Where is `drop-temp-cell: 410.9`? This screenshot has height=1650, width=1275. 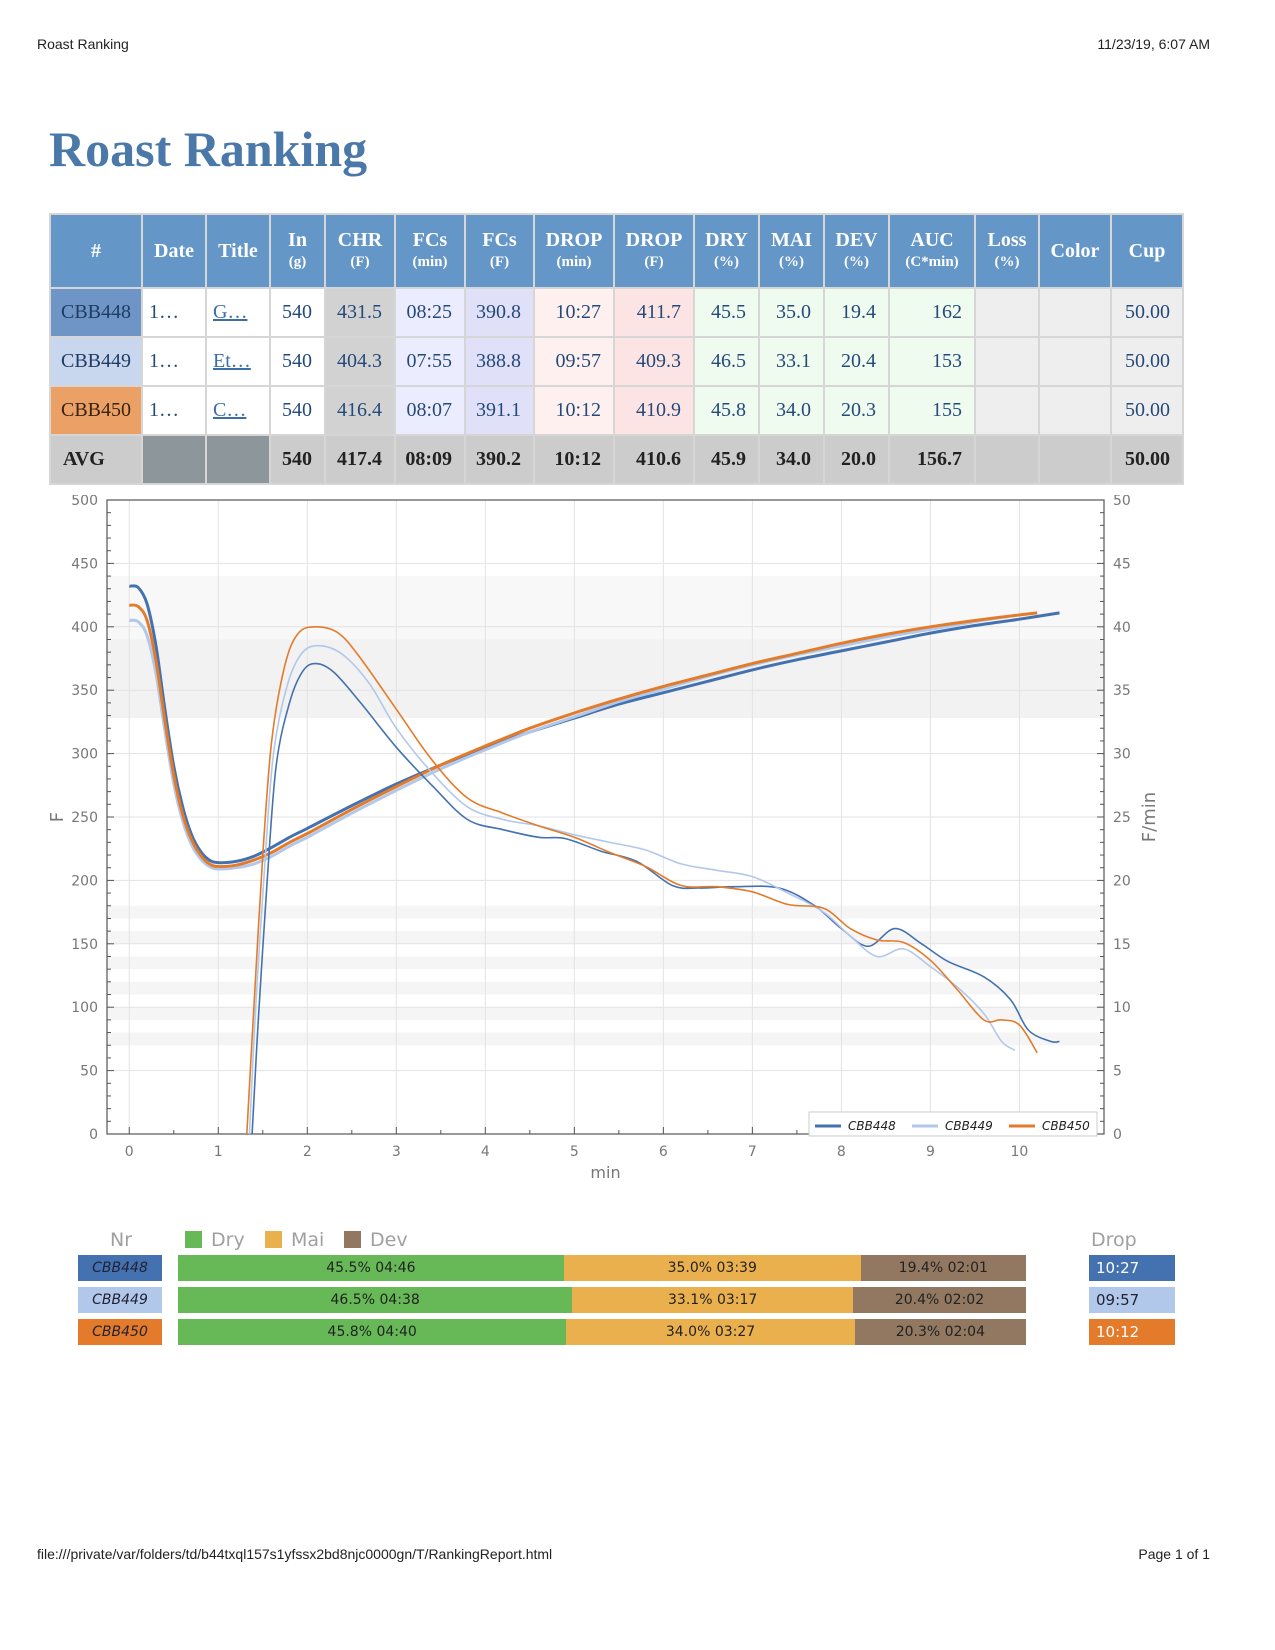
drop-temp-cell: 410.9 is located at coordinates (654, 410).